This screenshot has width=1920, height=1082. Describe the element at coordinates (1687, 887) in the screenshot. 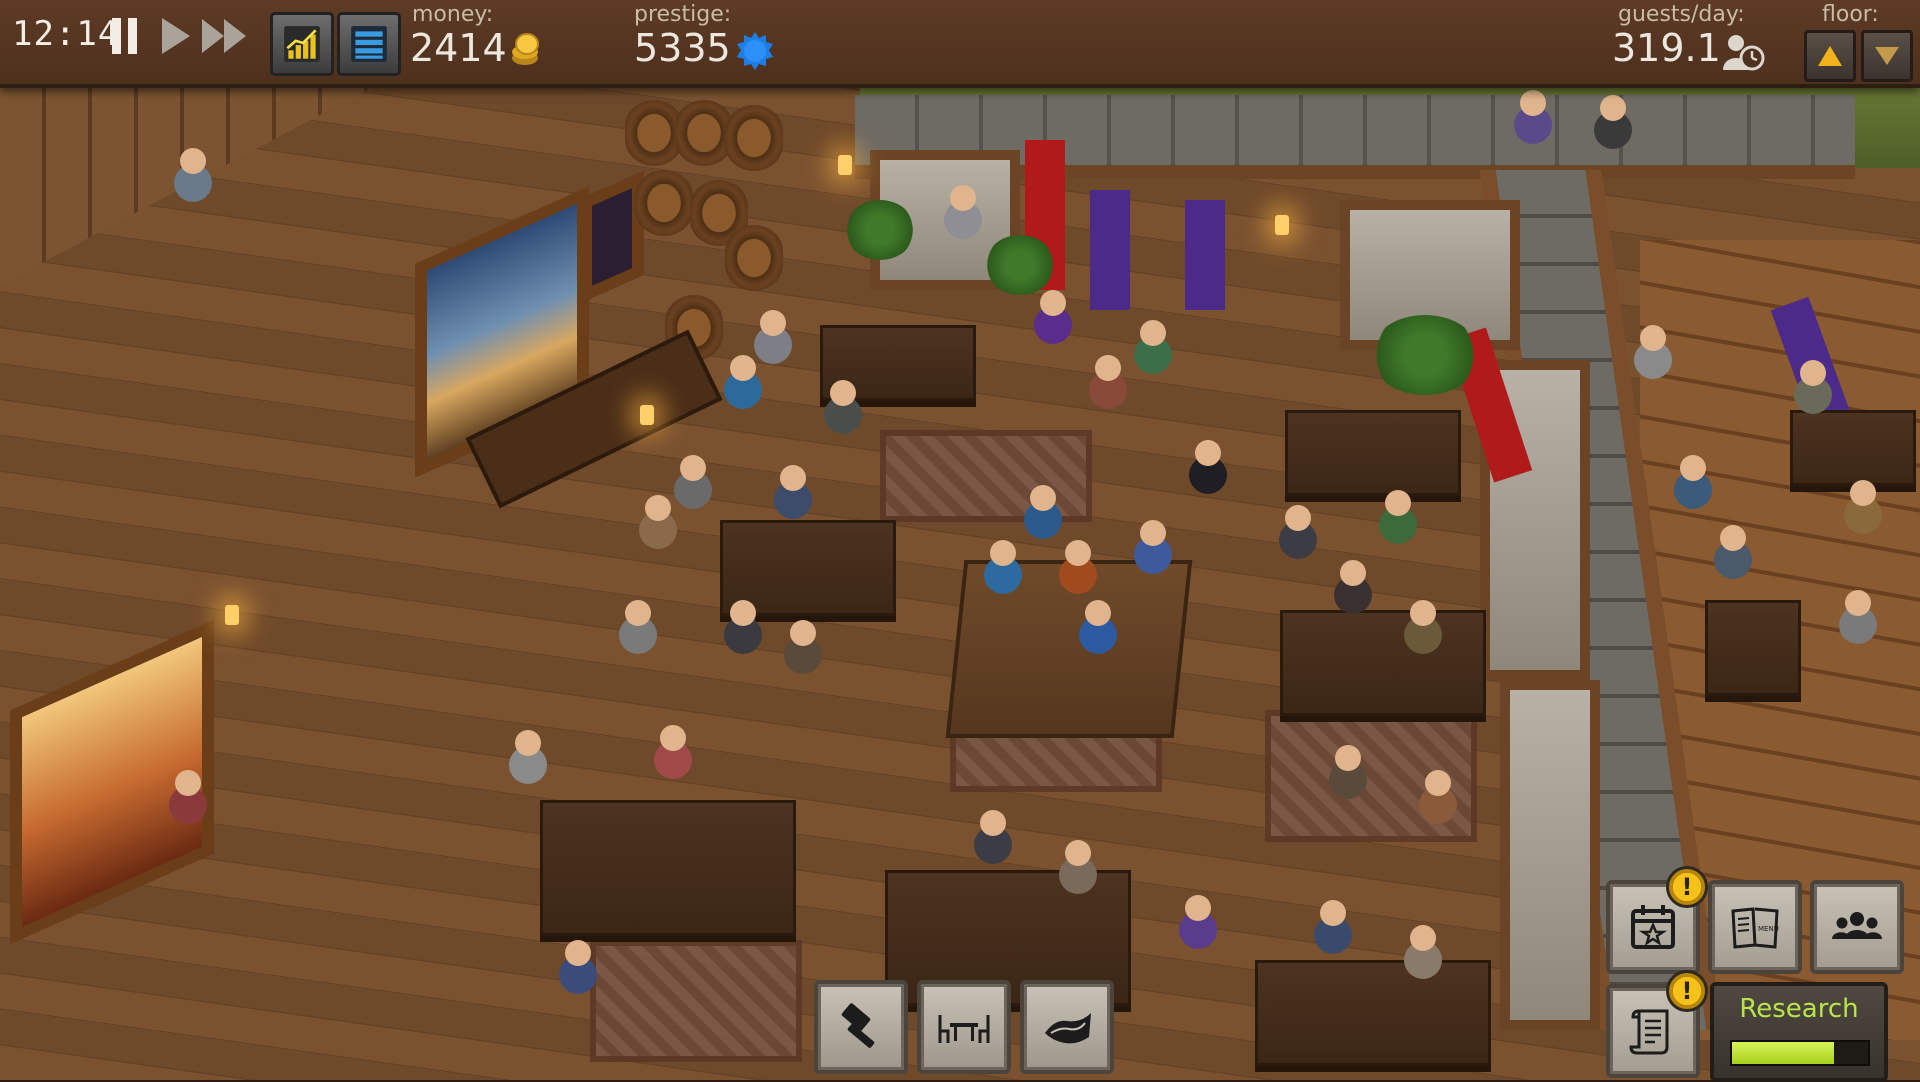

I see `events-alert-icon: !` at that location.